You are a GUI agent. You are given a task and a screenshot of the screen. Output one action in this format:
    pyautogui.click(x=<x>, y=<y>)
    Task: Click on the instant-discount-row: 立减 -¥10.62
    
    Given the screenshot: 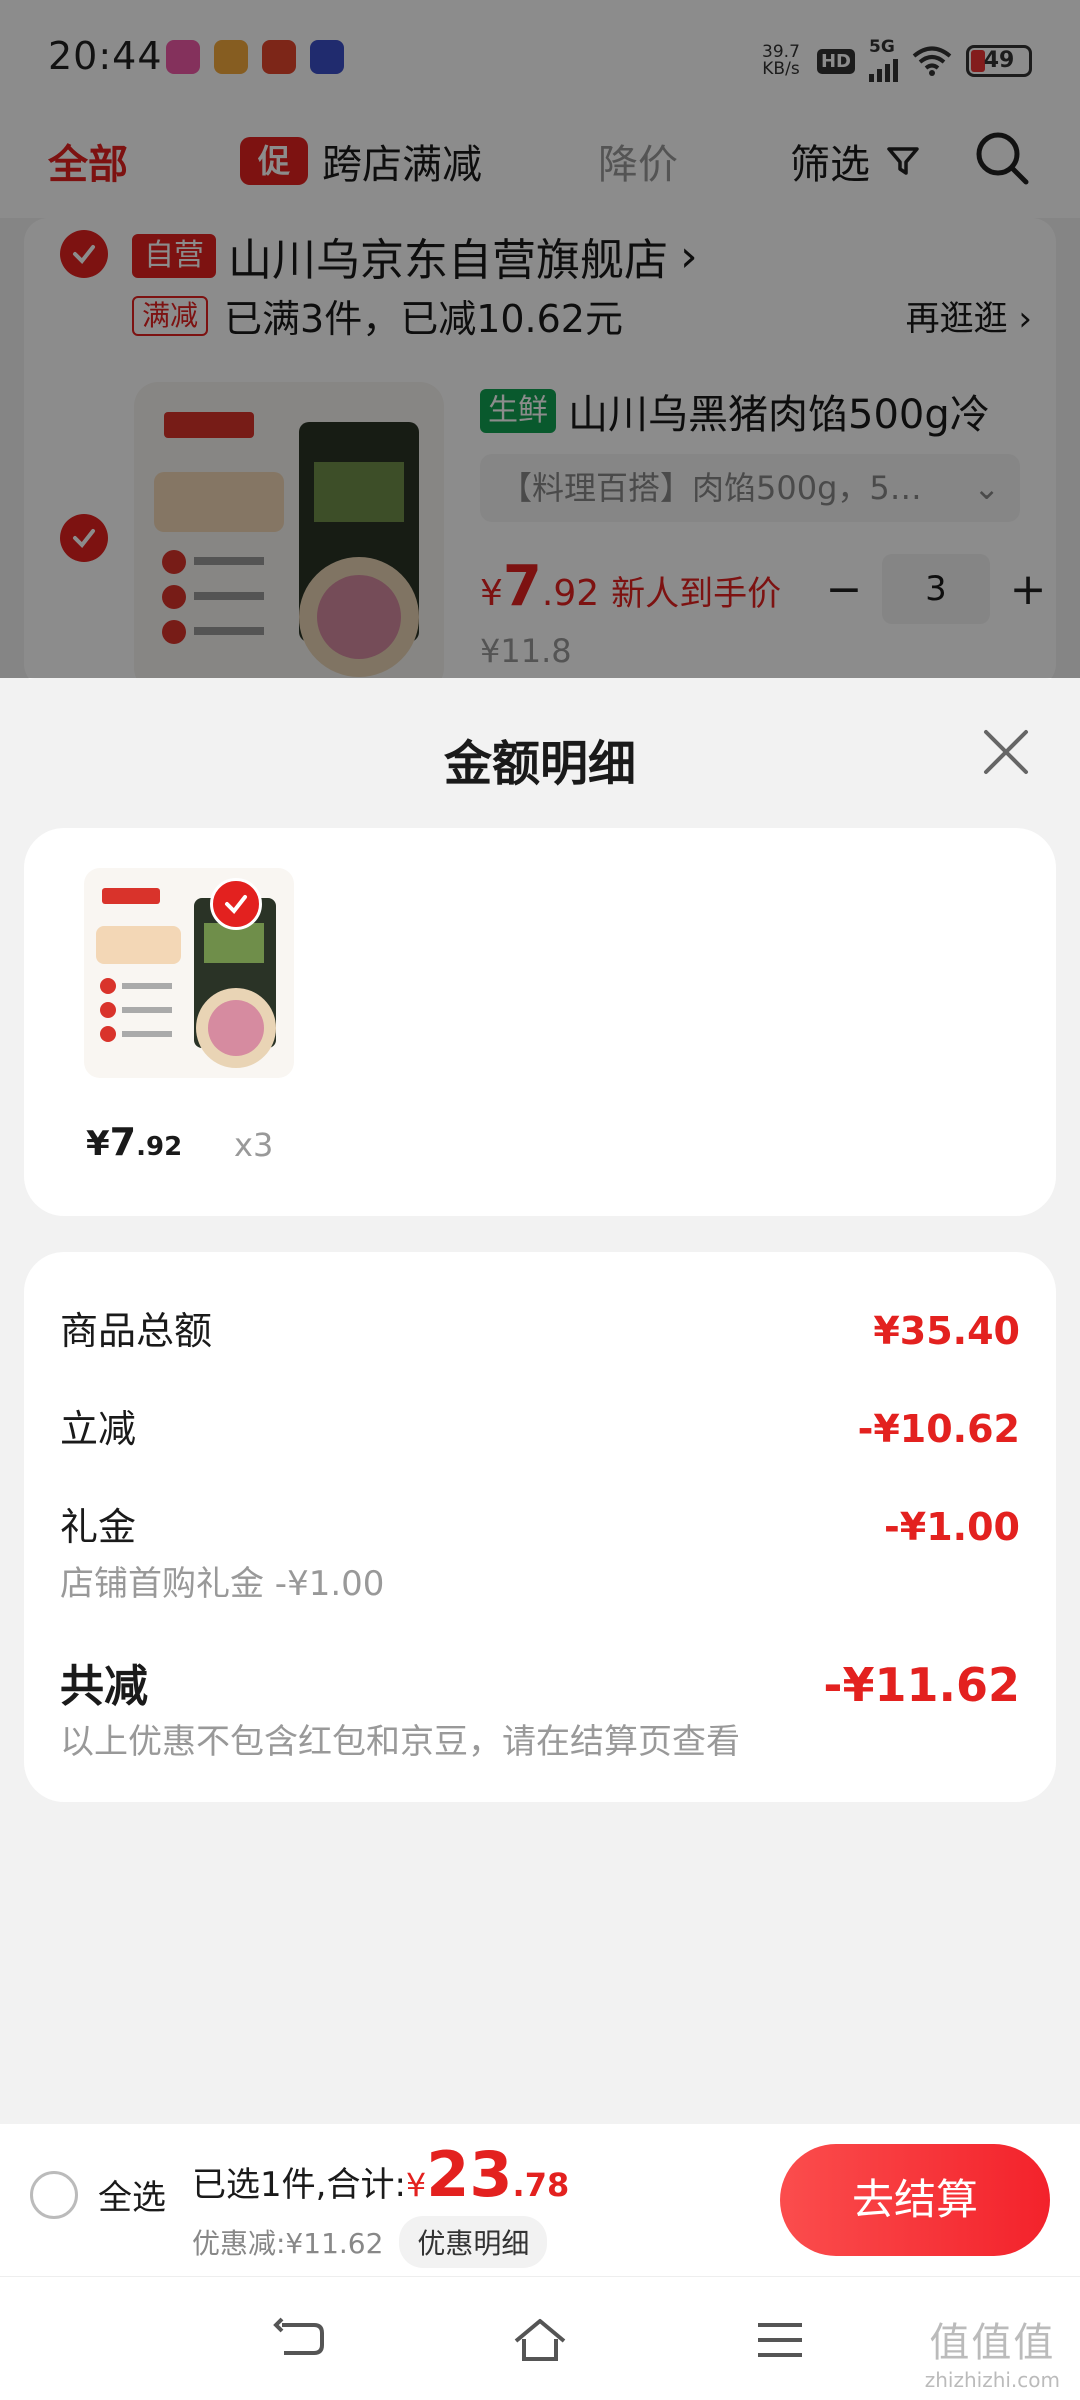 What is the action you would take?
    pyautogui.click(x=540, y=1425)
    